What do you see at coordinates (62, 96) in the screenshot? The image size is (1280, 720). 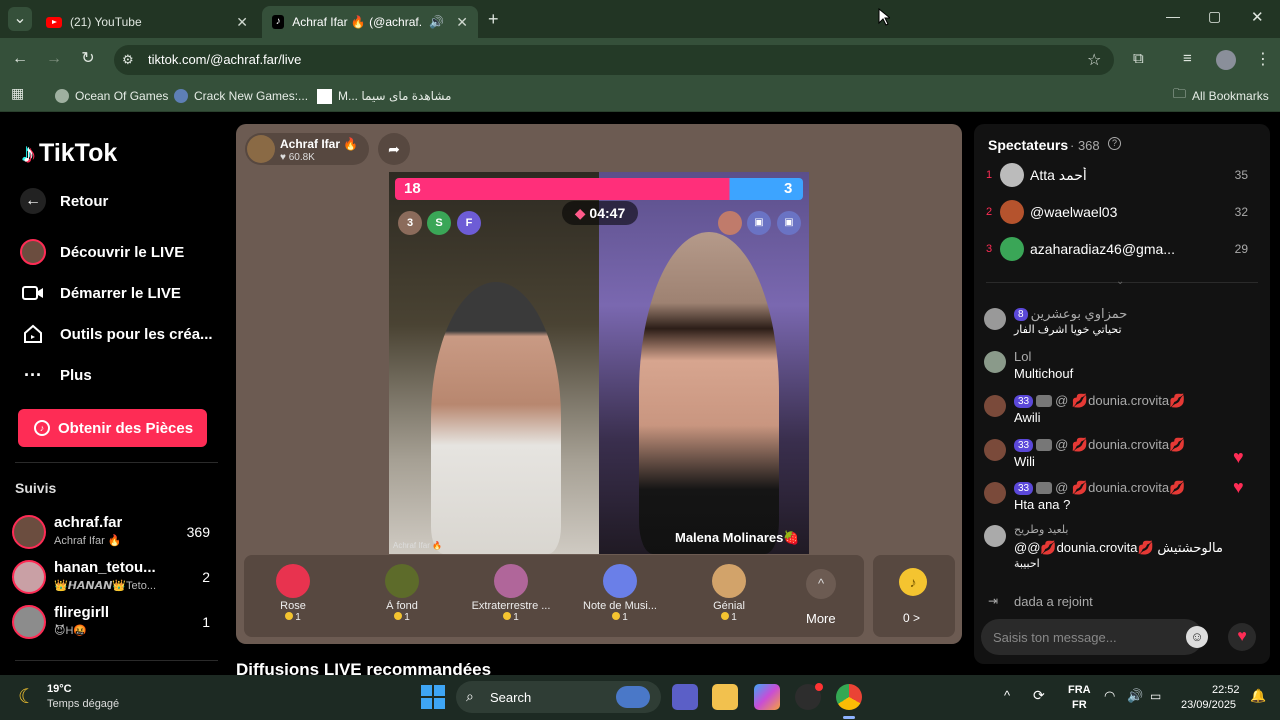 I see `globe-icon` at bounding box center [62, 96].